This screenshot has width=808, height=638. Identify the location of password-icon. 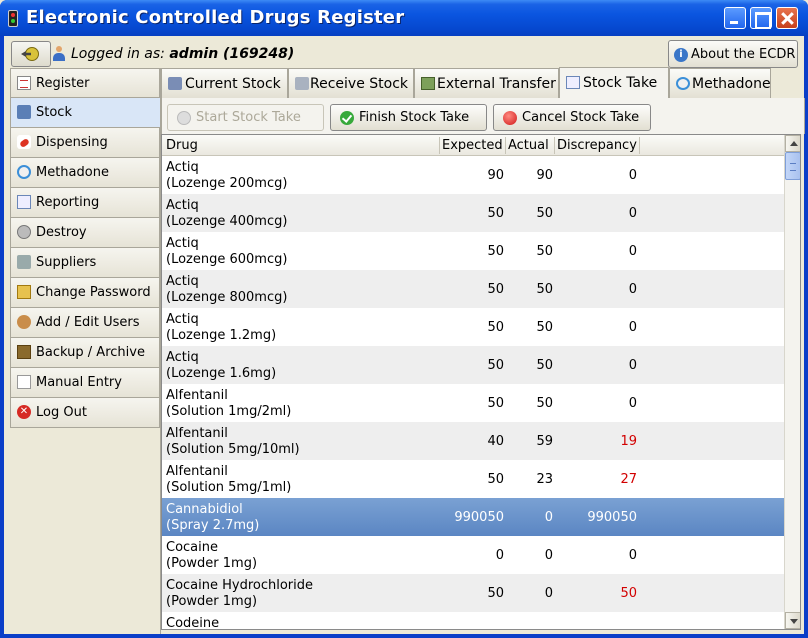
(24, 292).